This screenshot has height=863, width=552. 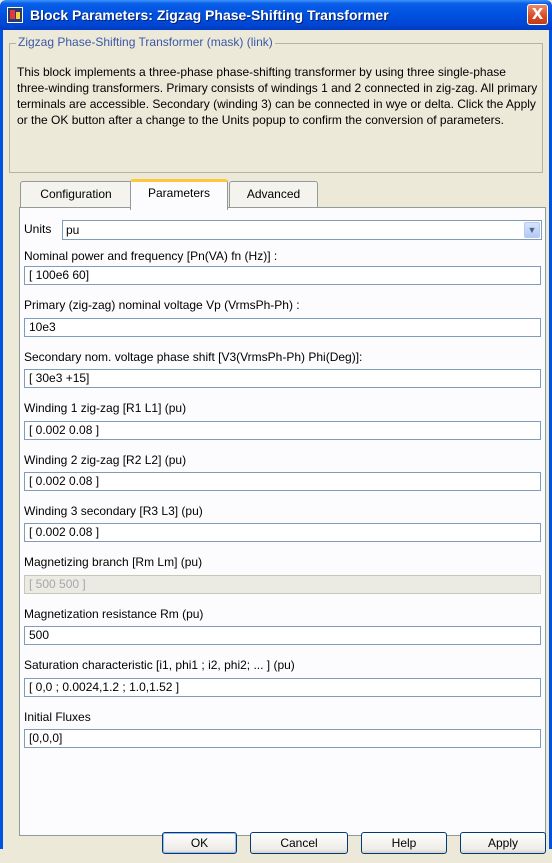 I want to click on winding3-label: Winding 3 secondary [R3 L3] (pu), so click(x=113, y=511).